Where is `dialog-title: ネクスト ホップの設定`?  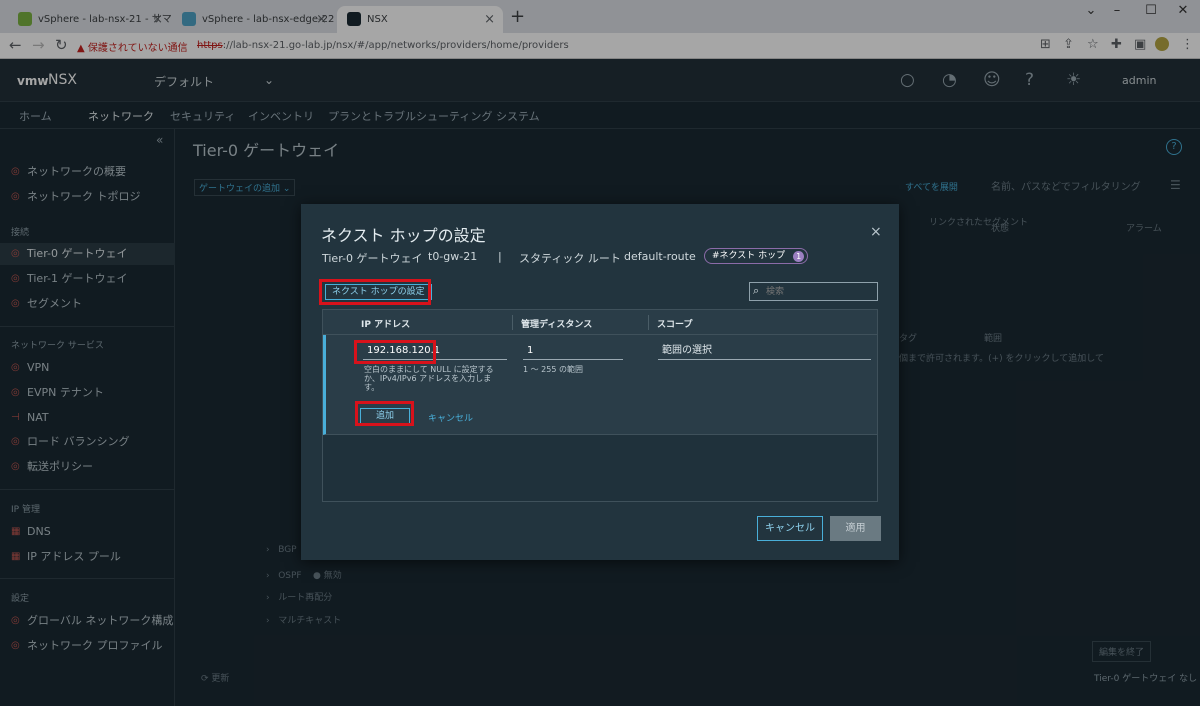 dialog-title: ネクスト ホップの設定 is located at coordinates (403, 235).